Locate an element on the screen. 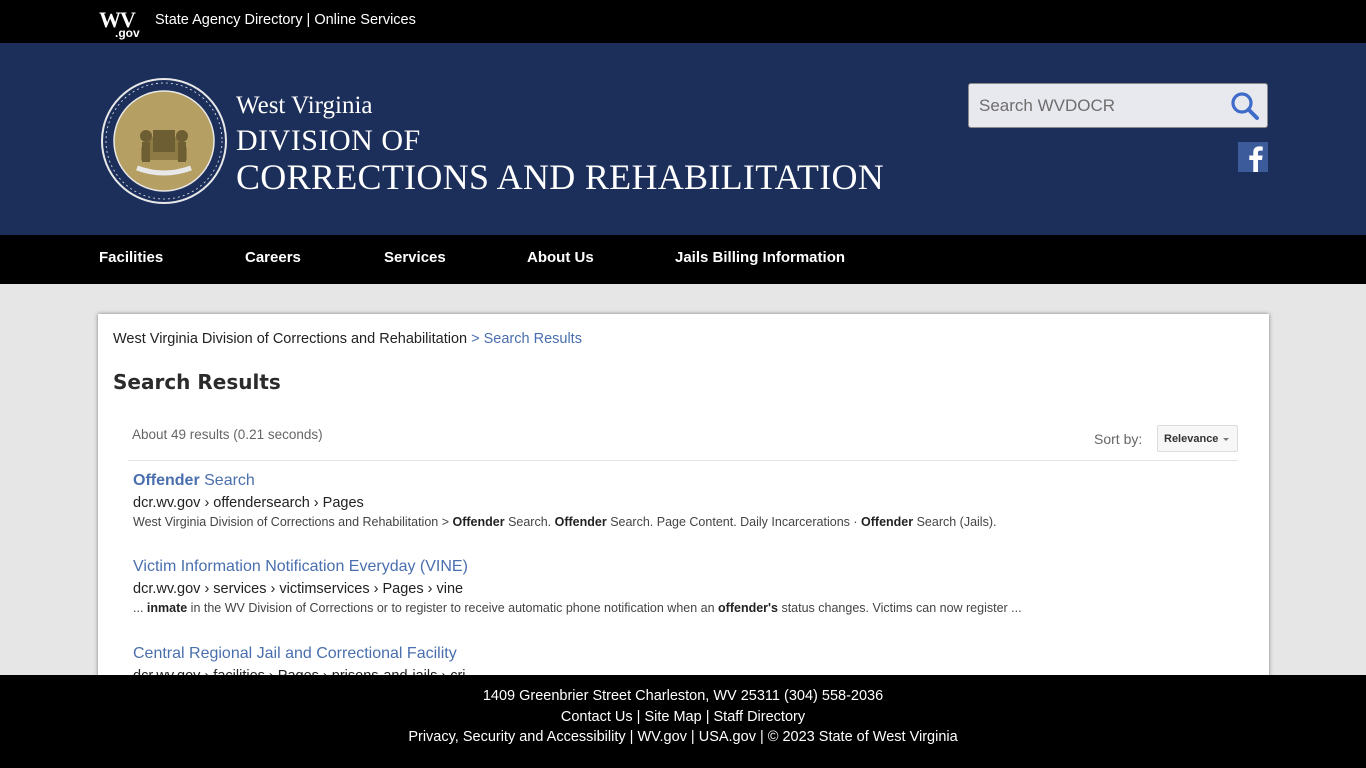  page-title: Search Results is located at coordinates (197, 382).